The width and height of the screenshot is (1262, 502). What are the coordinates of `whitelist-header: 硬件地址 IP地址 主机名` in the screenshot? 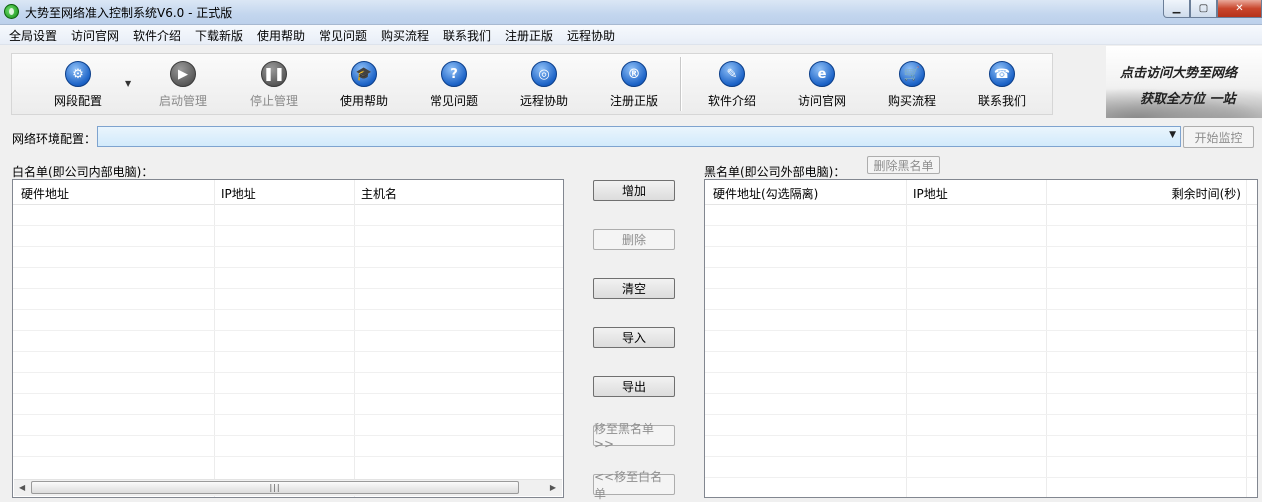 It's located at (288, 192).